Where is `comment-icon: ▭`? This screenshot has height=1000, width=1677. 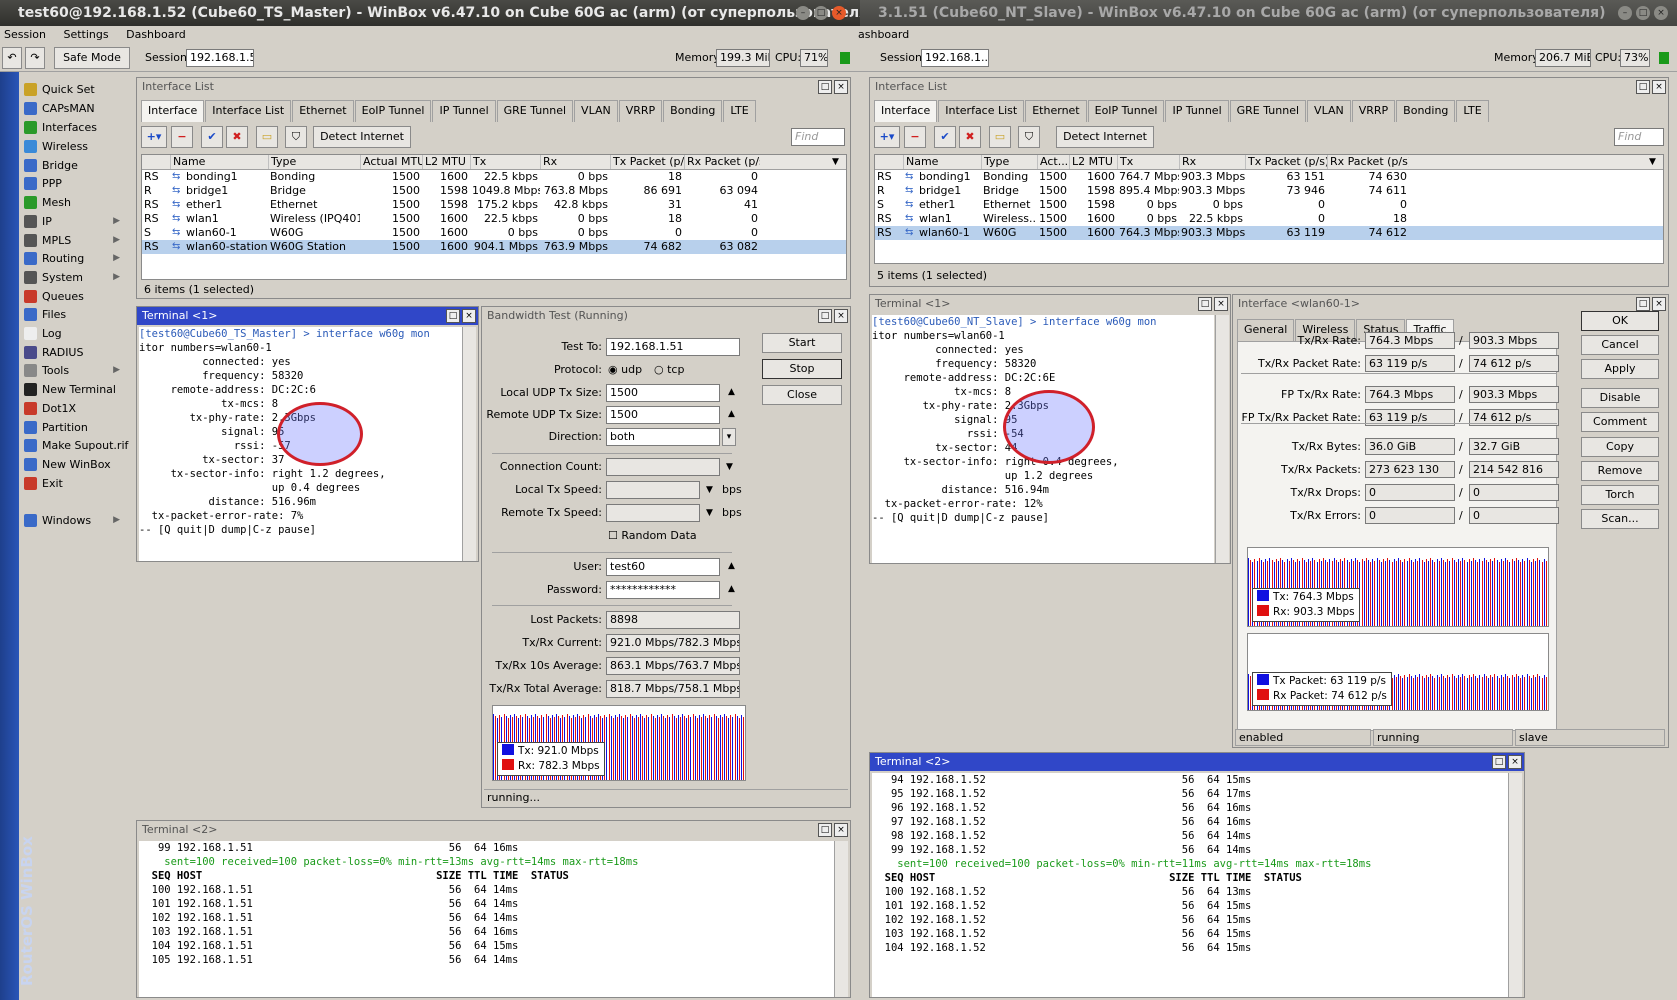 comment-icon: ▭ is located at coordinates (1000, 137).